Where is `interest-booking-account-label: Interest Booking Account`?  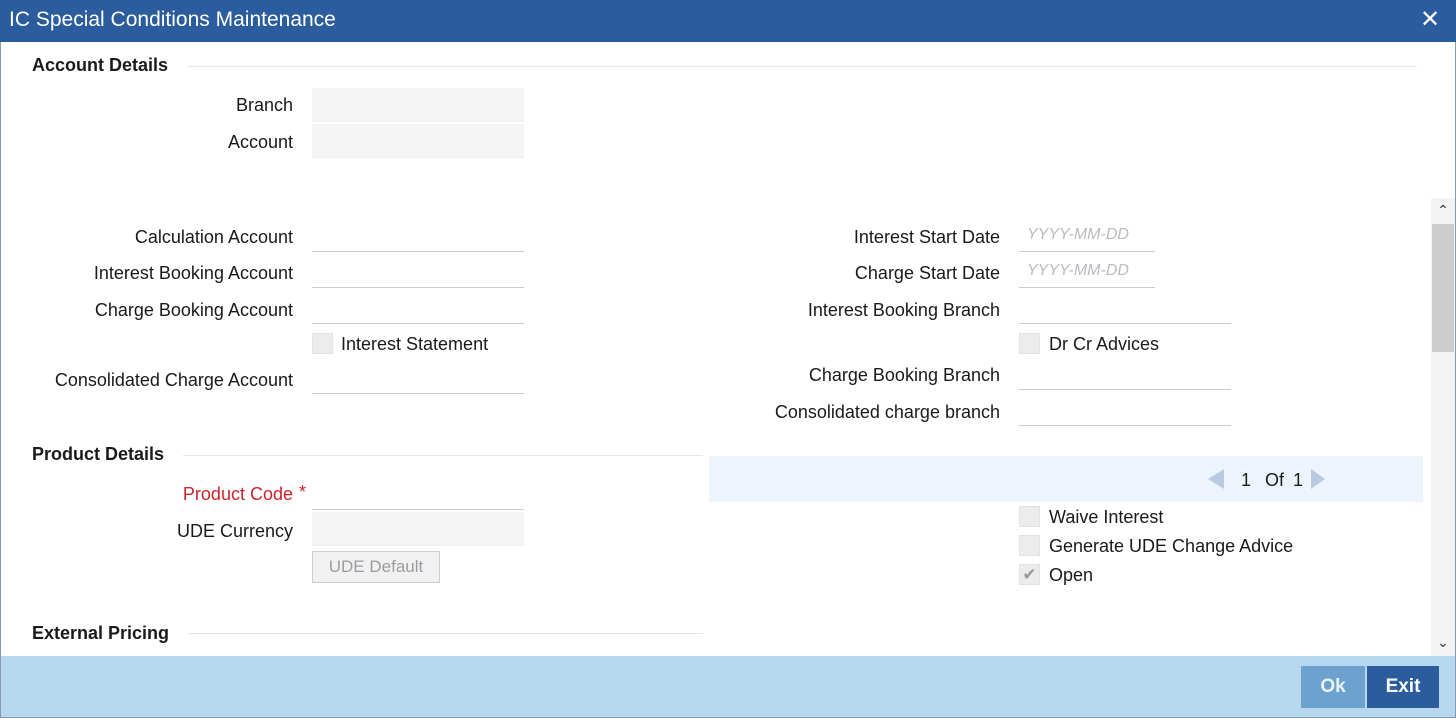
interest-booking-account-label: Interest Booking Account is located at coordinates (193, 273).